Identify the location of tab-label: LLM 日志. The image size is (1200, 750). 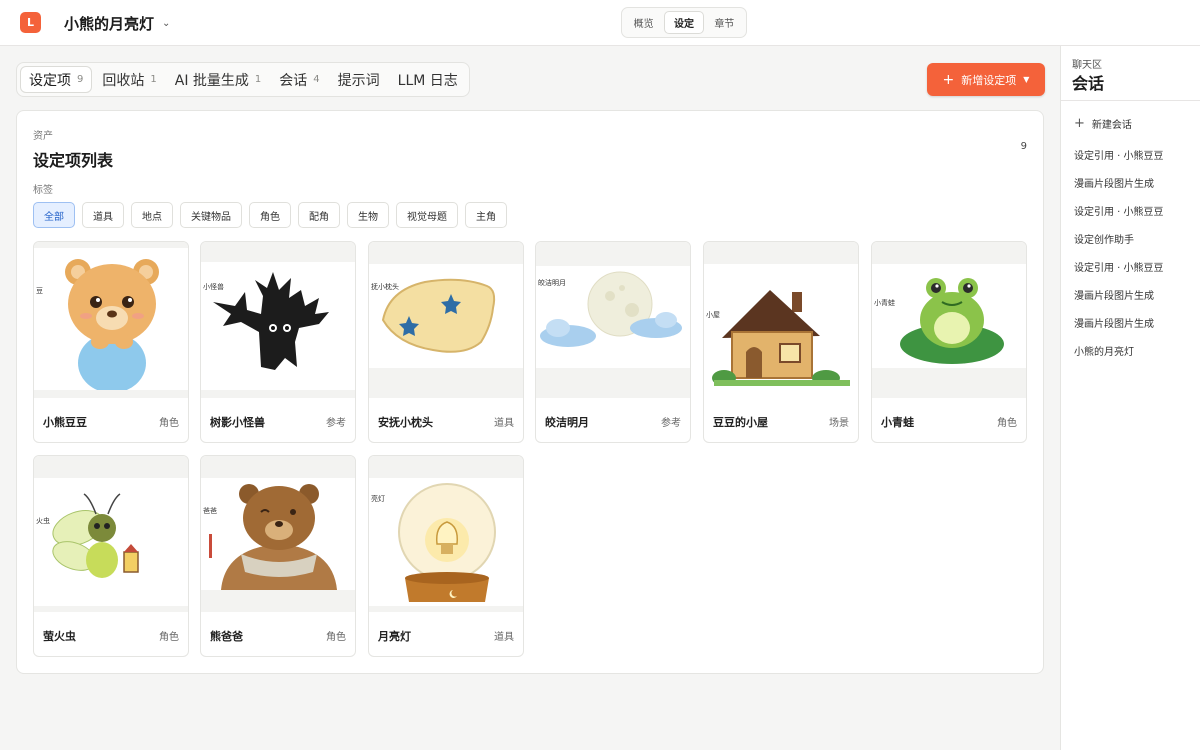
(427, 80).